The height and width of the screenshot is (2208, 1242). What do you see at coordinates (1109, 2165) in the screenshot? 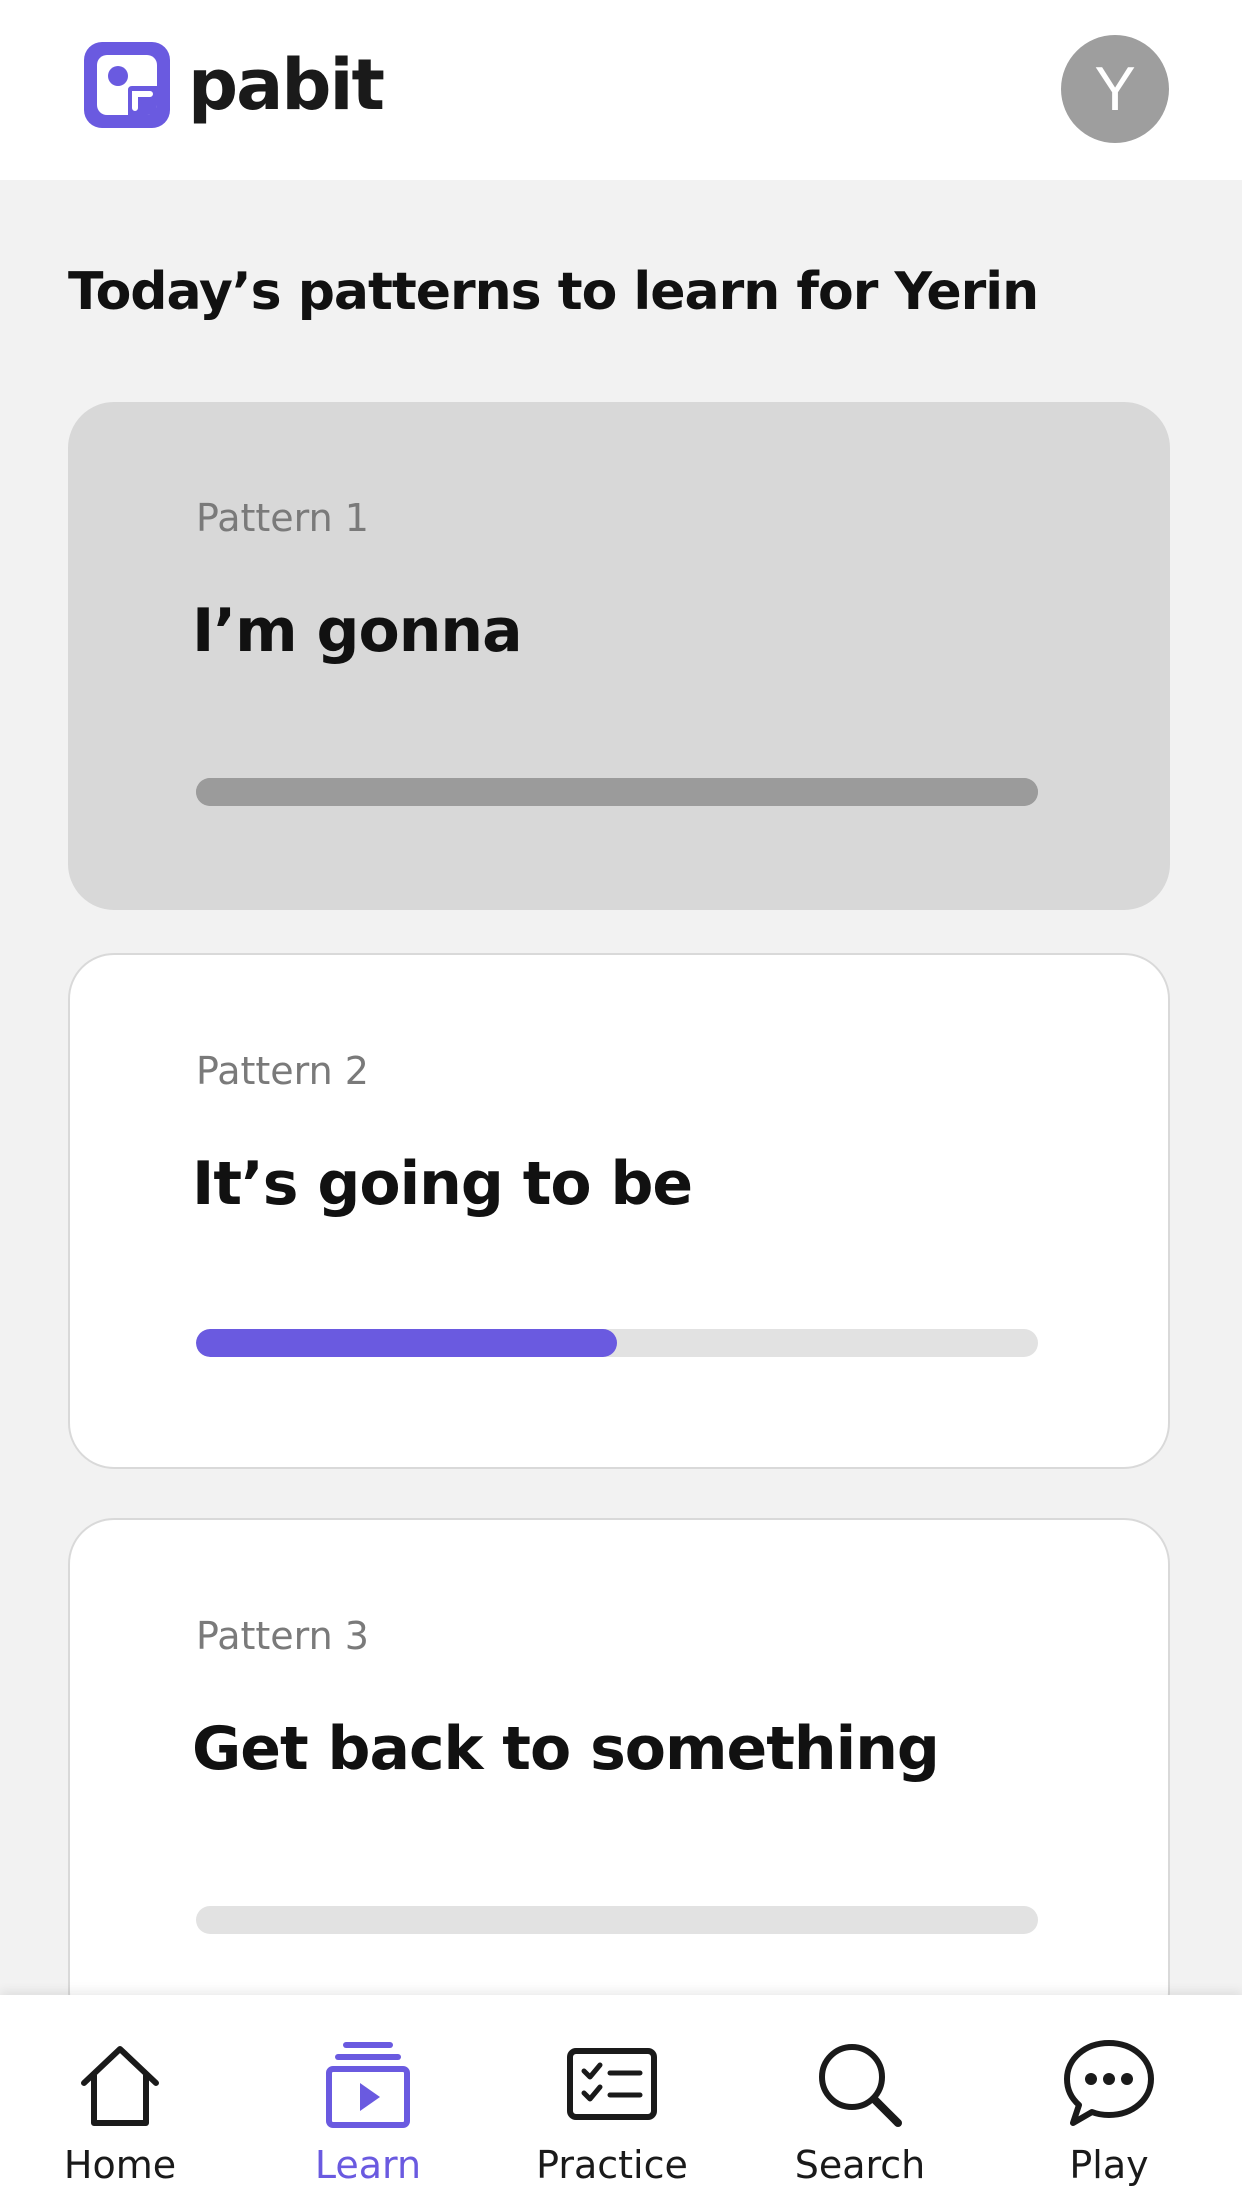
I see `tab-play-label: Play` at bounding box center [1109, 2165].